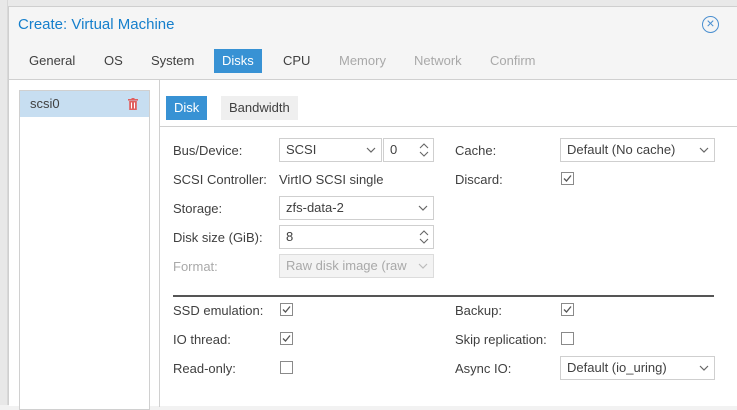 The image size is (737, 410). Describe the element at coordinates (84, 104) in the screenshot. I see `list-item: scsi0` at that location.